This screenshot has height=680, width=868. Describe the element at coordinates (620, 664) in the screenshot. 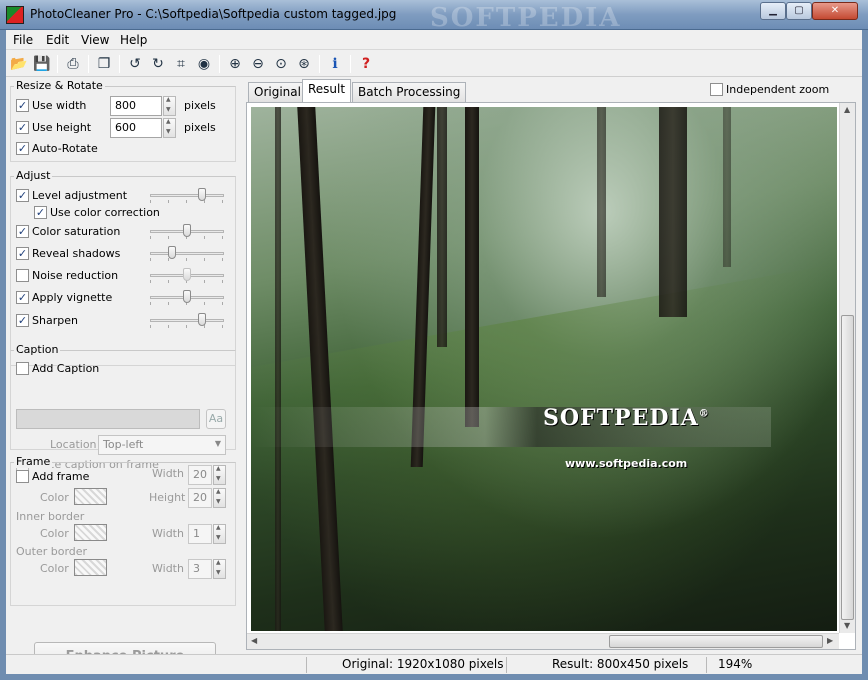

I see `status-result-size: Result: 800x450 pixels` at that location.